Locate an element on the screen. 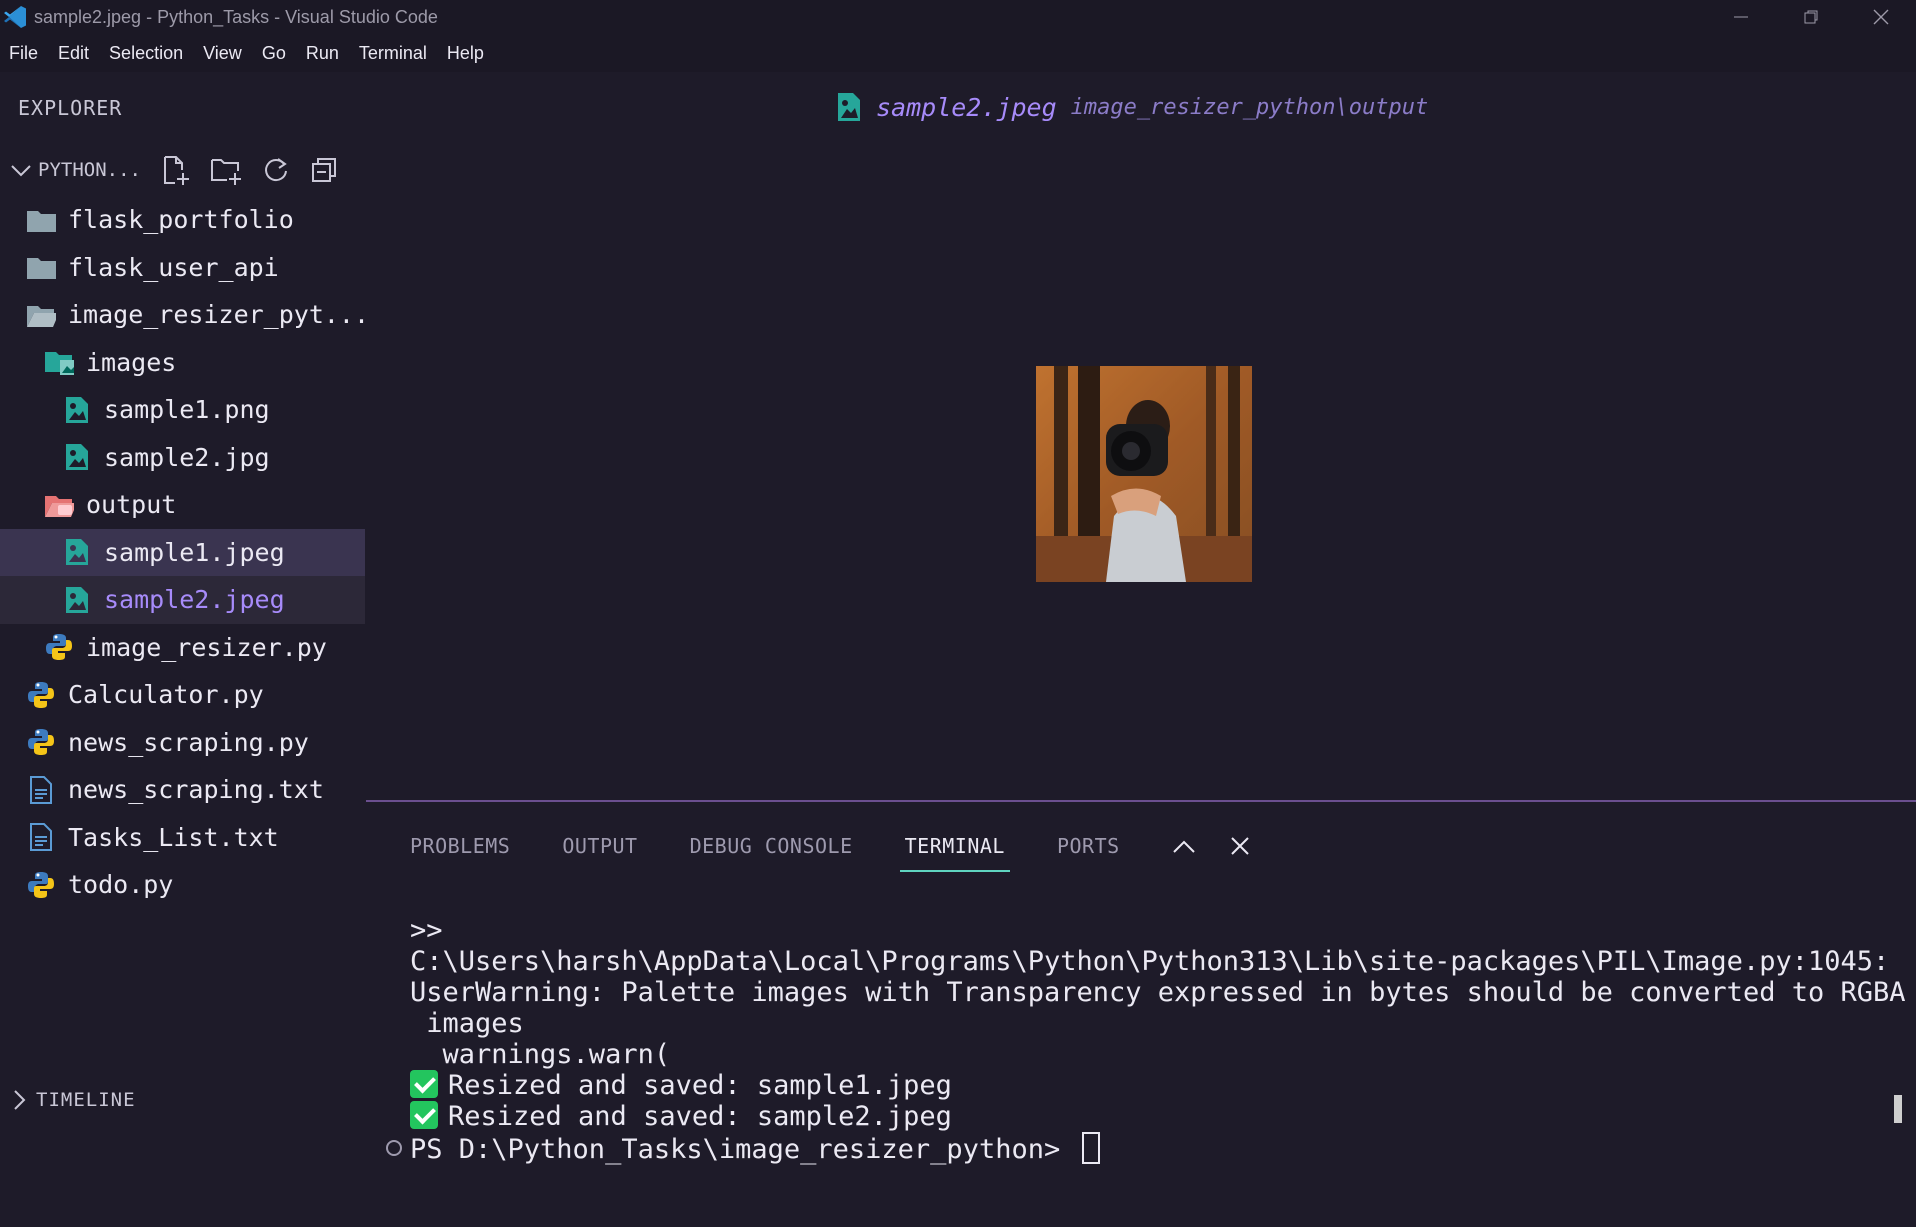 The width and height of the screenshot is (1916, 1227). tab-terminal: TERMINAL is located at coordinates (955, 848).